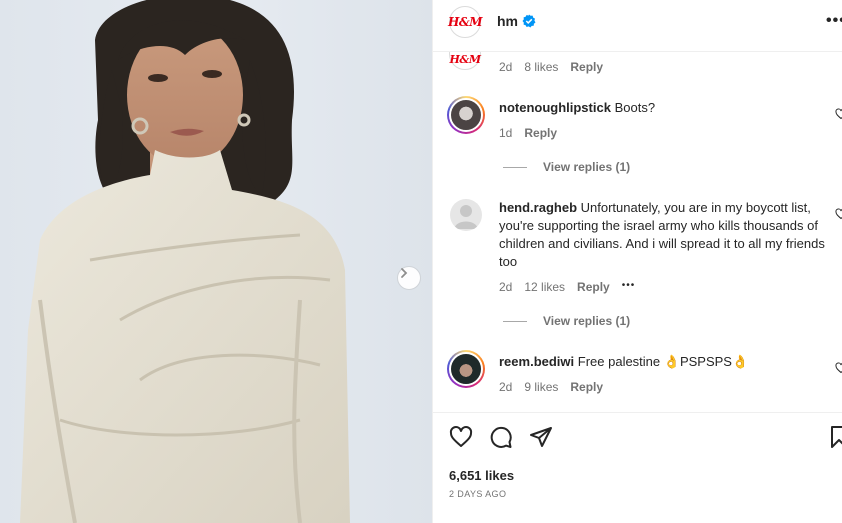  What do you see at coordinates (635, 107) in the screenshot?
I see `comment-body: Boots?` at bounding box center [635, 107].